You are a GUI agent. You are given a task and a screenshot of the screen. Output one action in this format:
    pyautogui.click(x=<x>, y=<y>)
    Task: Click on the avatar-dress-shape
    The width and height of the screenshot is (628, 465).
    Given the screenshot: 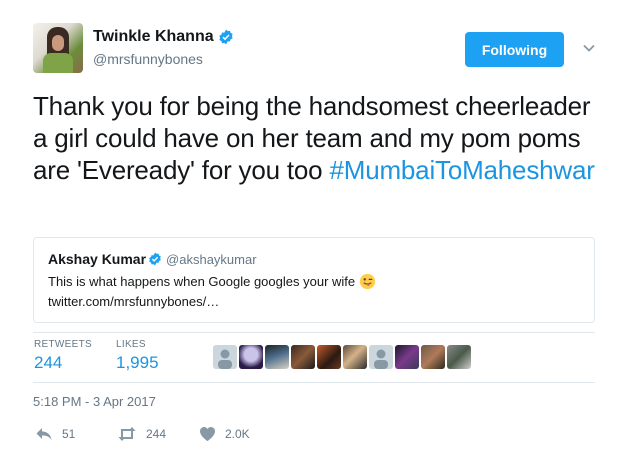 What is the action you would take?
    pyautogui.click(x=58, y=63)
    